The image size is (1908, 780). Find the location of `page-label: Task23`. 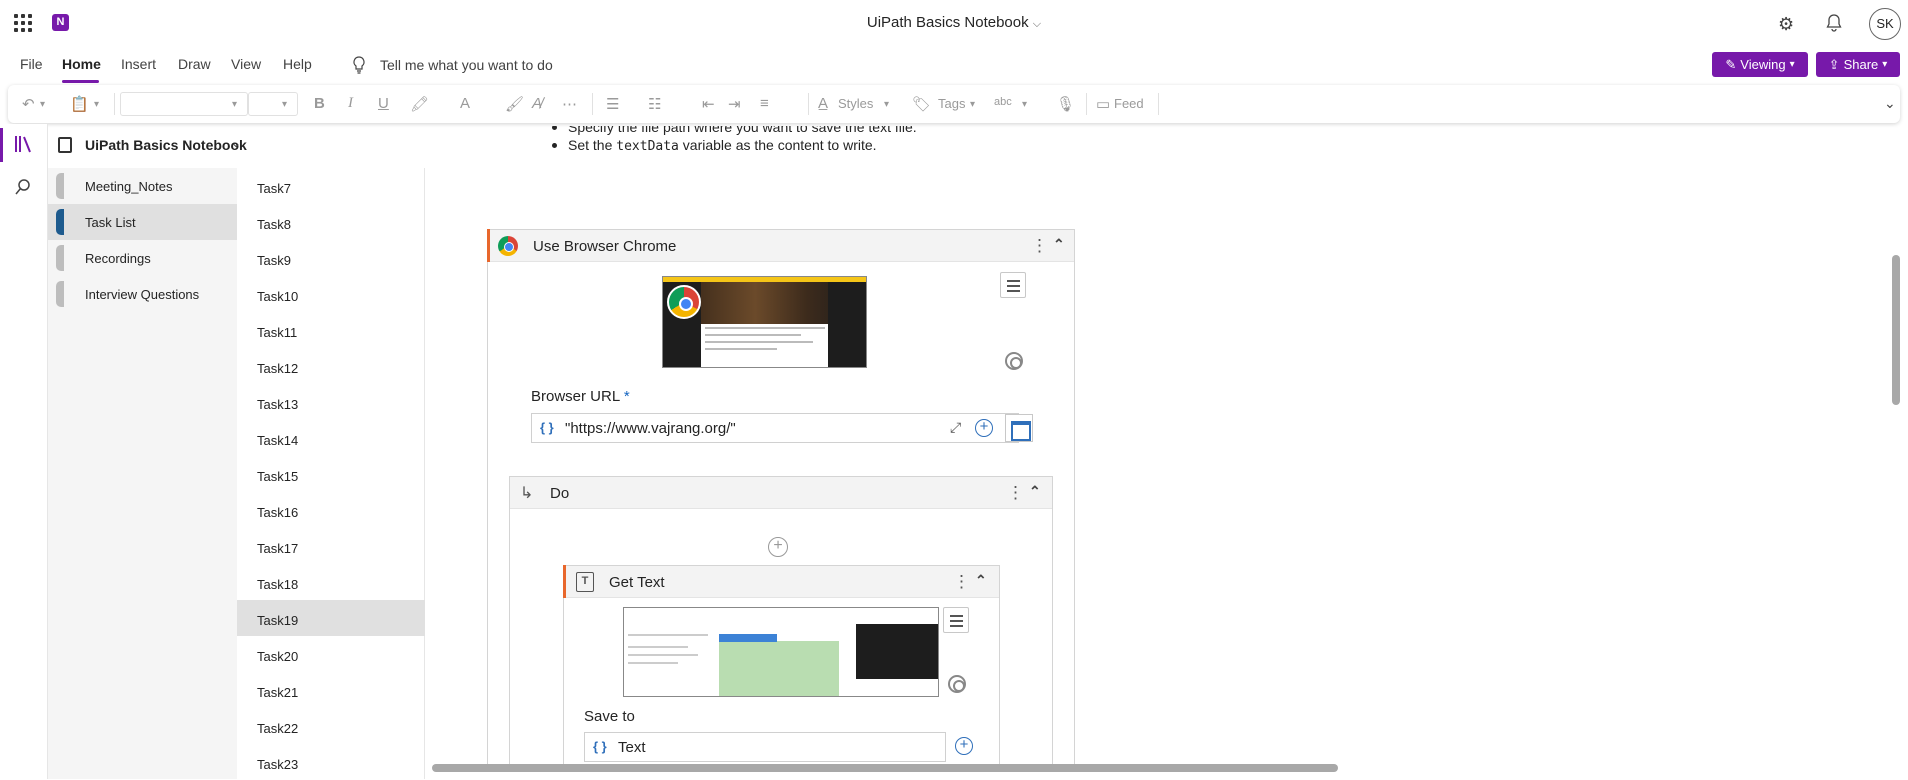

page-label: Task23 is located at coordinates (278, 764).